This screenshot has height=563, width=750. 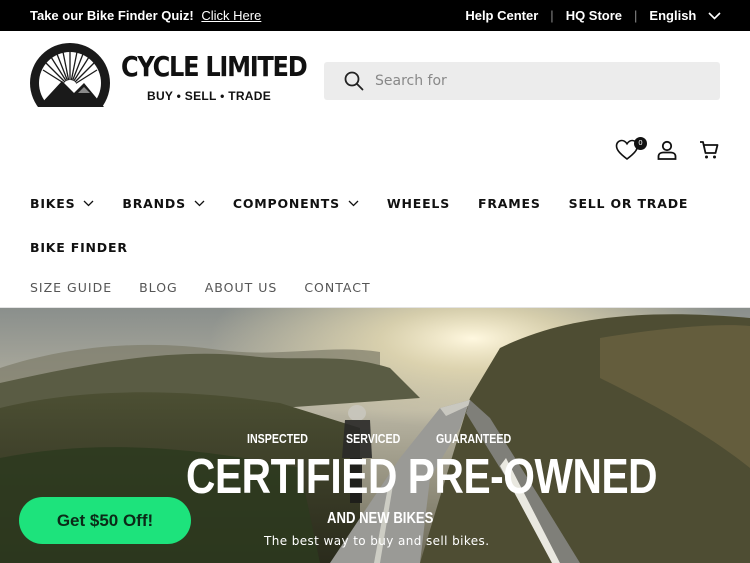 What do you see at coordinates (377, 541) in the screenshot?
I see `hero-tagline: The best way to buy and sell bikes.` at bounding box center [377, 541].